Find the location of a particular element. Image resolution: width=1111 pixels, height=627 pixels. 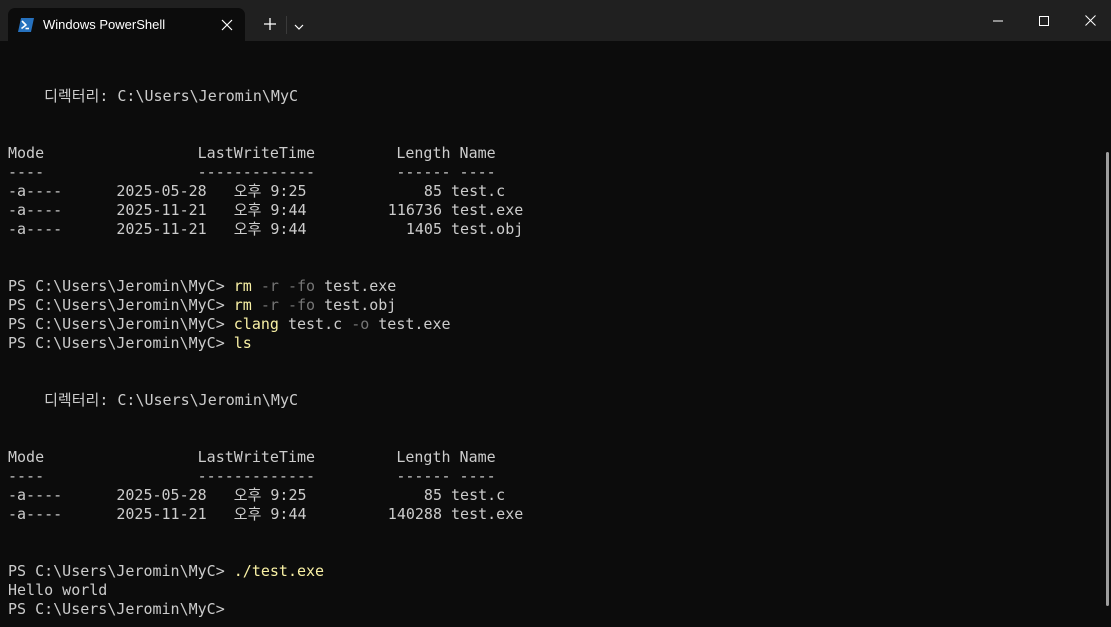

tab-powershell: Windows PowerShell is located at coordinates (126, 24).